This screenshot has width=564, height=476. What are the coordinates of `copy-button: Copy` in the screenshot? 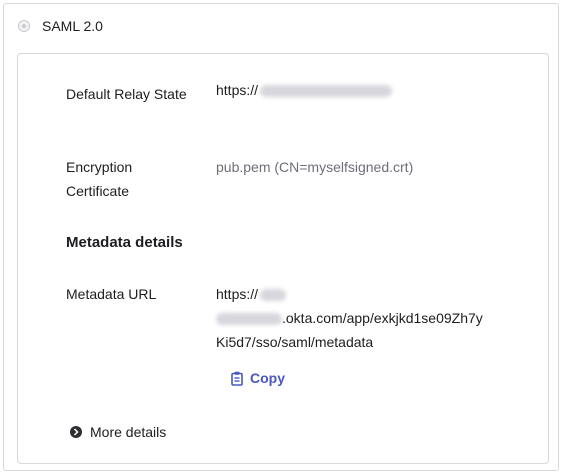 It's located at (257, 378).